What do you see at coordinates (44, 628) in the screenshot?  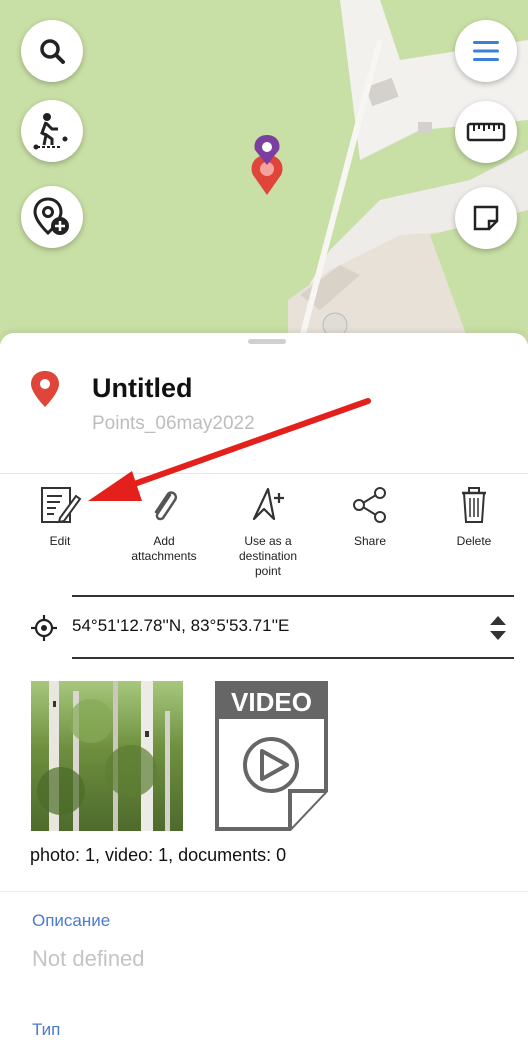 I see `crosshair-icon` at bounding box center [44, 628].